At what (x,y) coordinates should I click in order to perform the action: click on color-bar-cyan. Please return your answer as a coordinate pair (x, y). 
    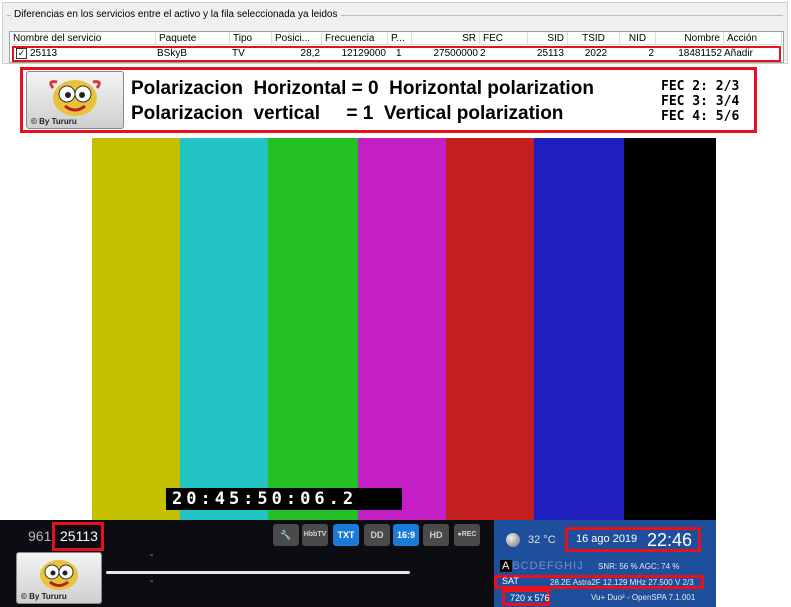
    Looking at the image, I should click on (224, 329).